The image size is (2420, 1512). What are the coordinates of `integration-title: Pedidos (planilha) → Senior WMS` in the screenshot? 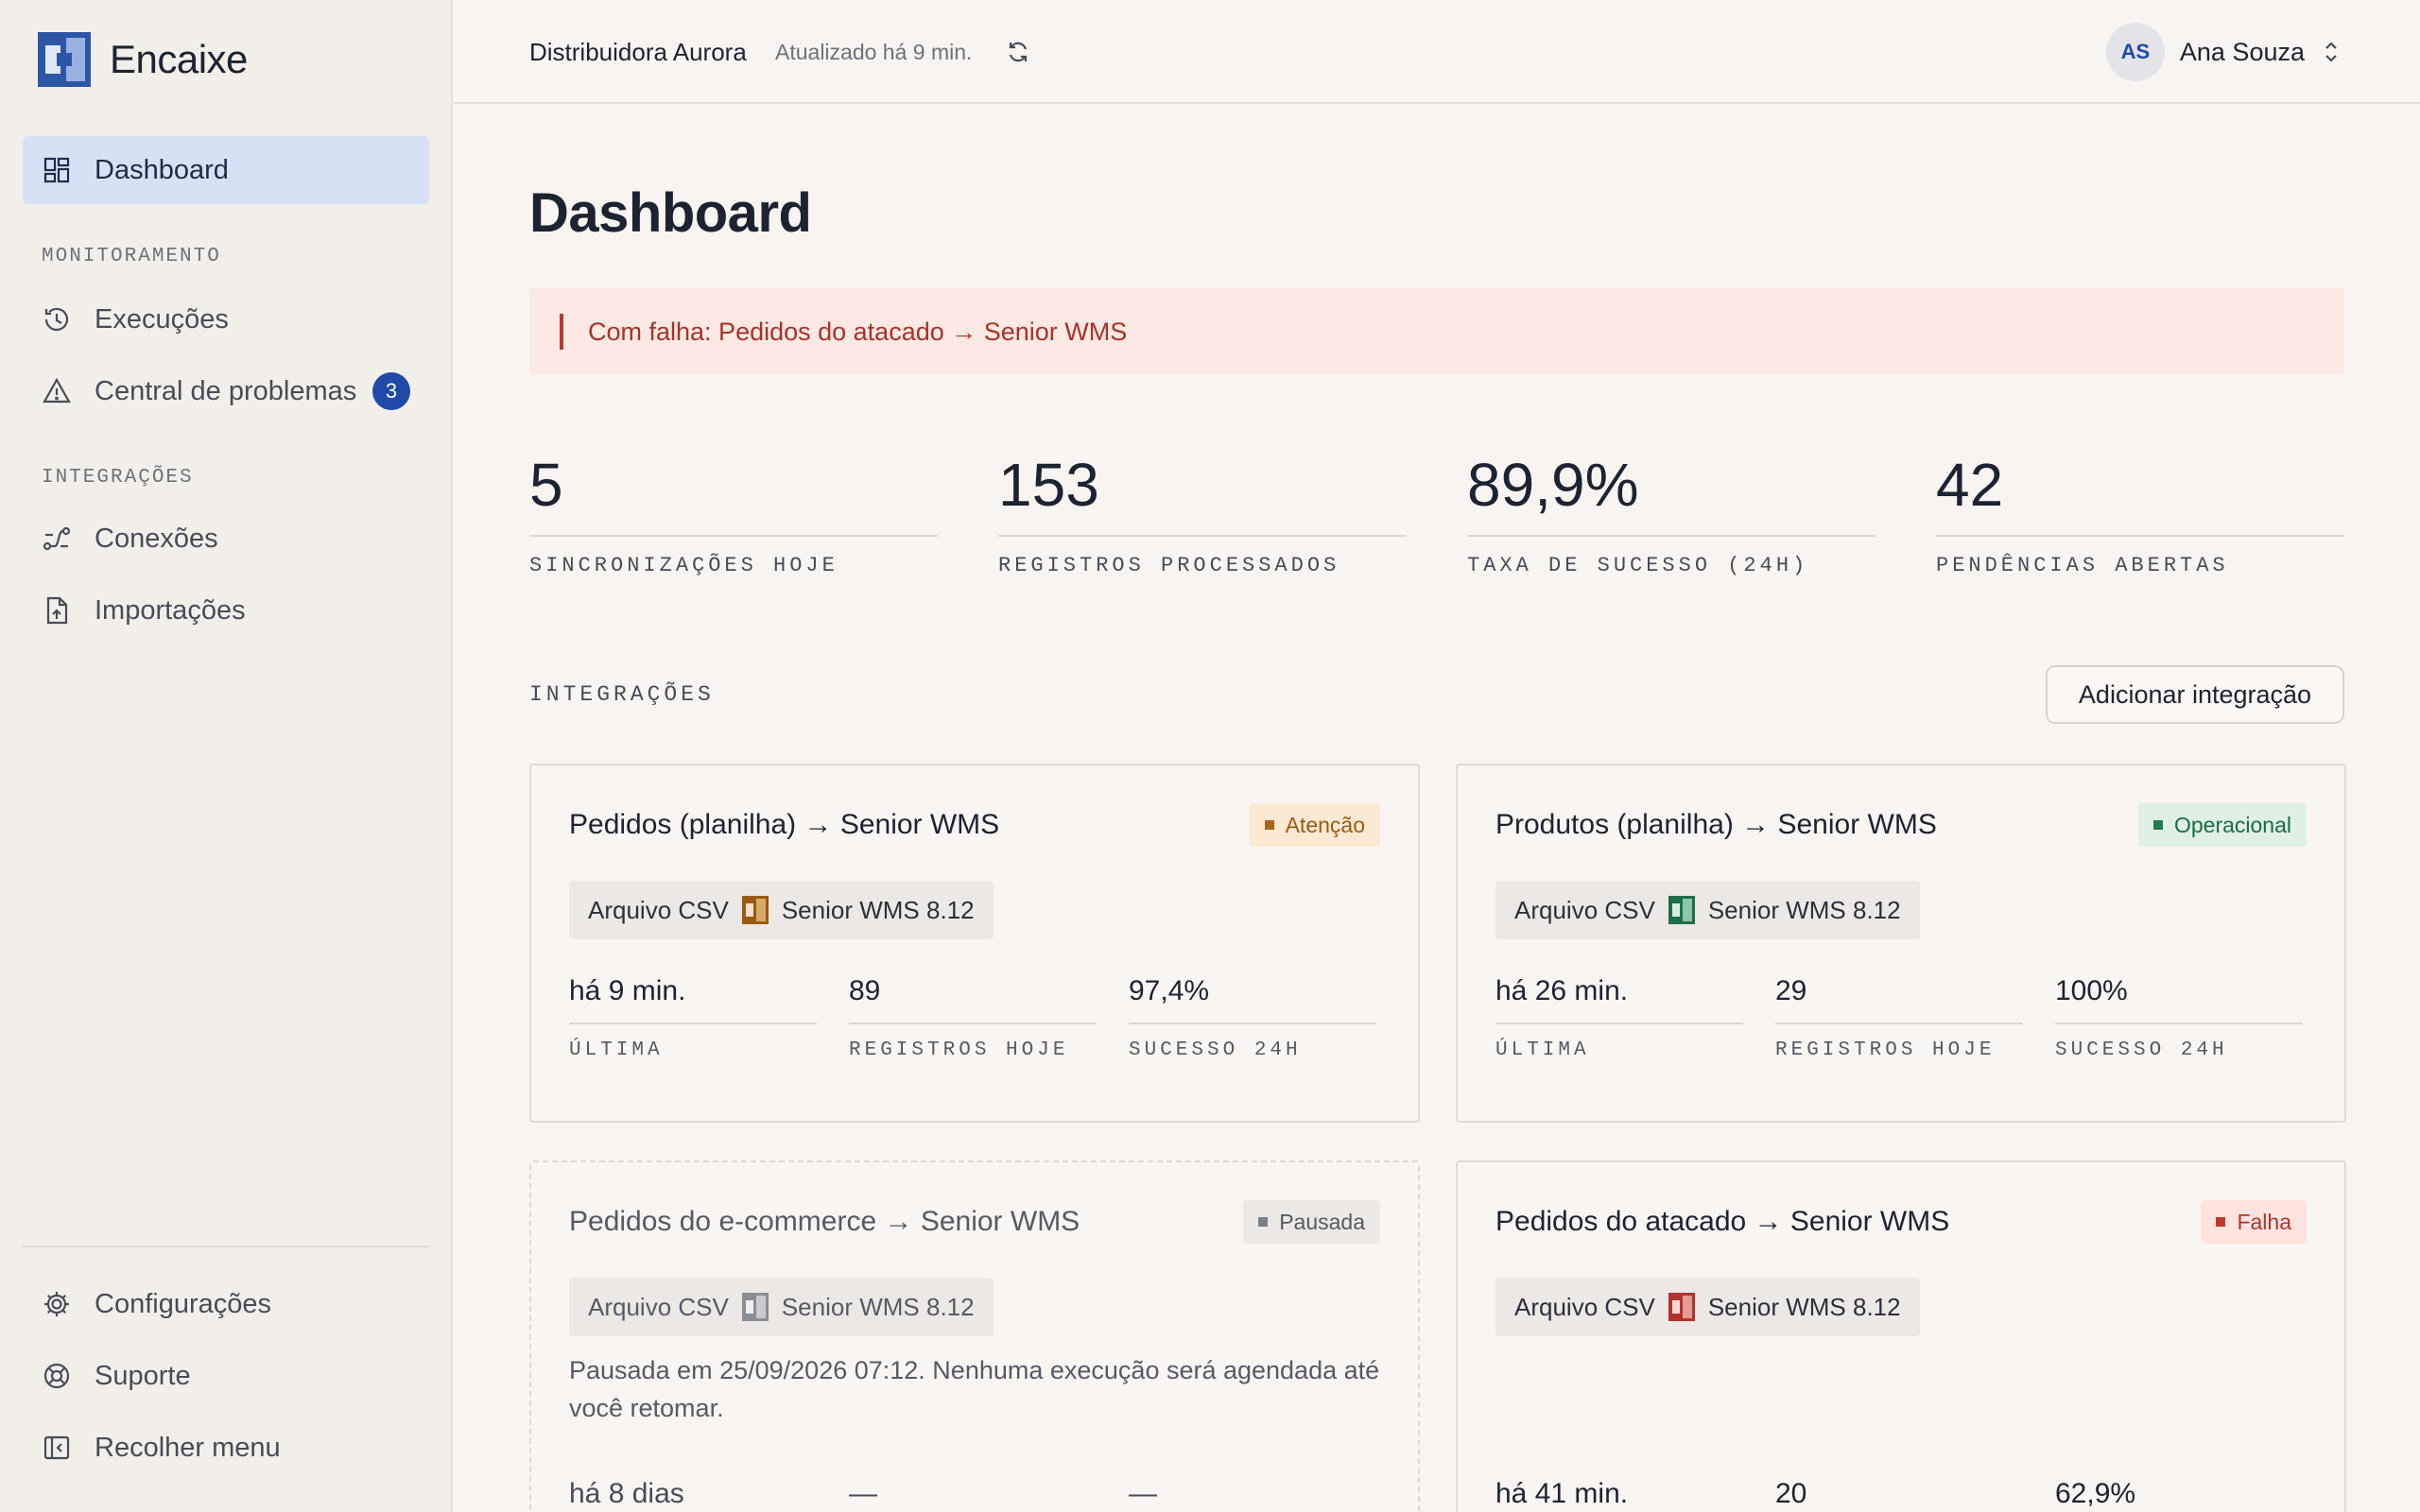 It's located at (785, 824).